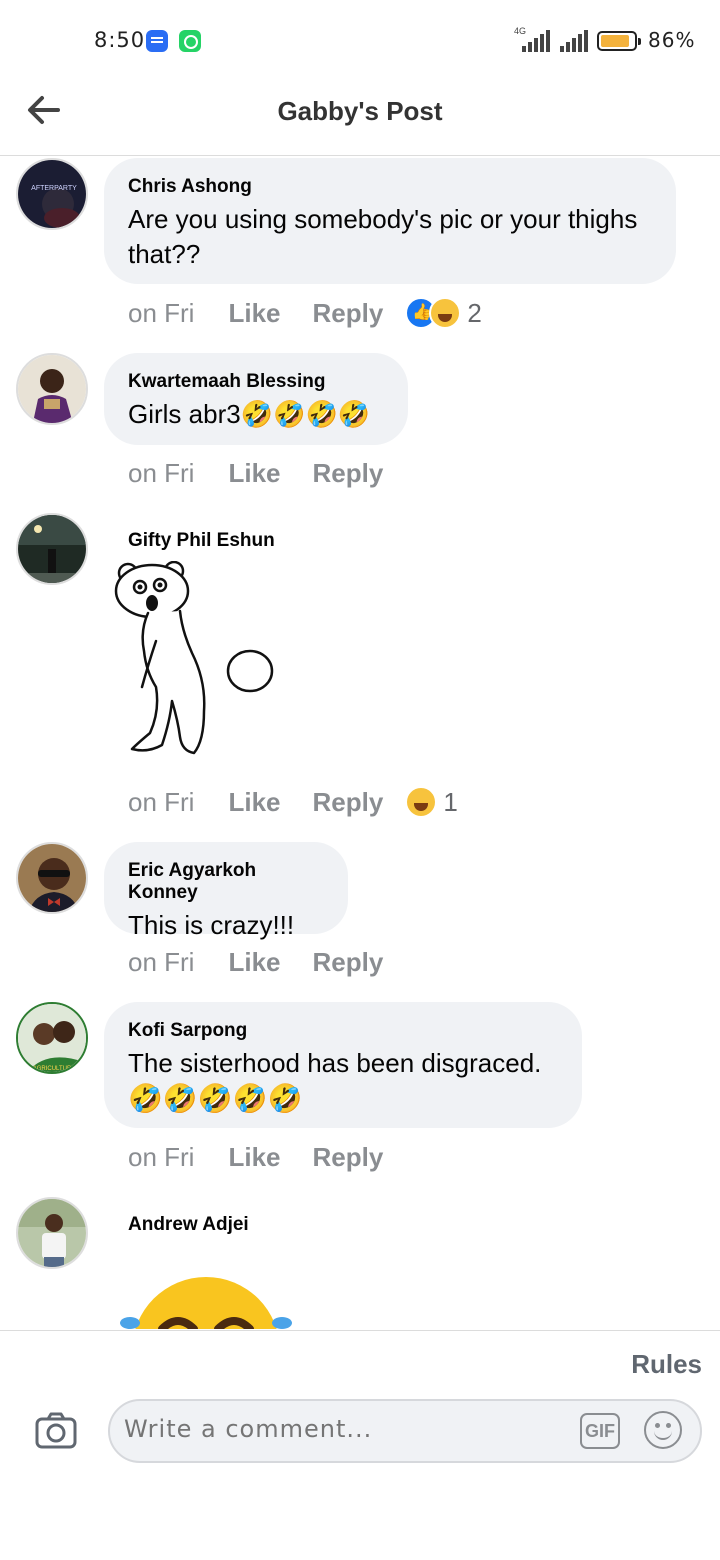 The width and height of the screenshot is (720, 1560). I want to click on battery-fill, so click(615, 41).